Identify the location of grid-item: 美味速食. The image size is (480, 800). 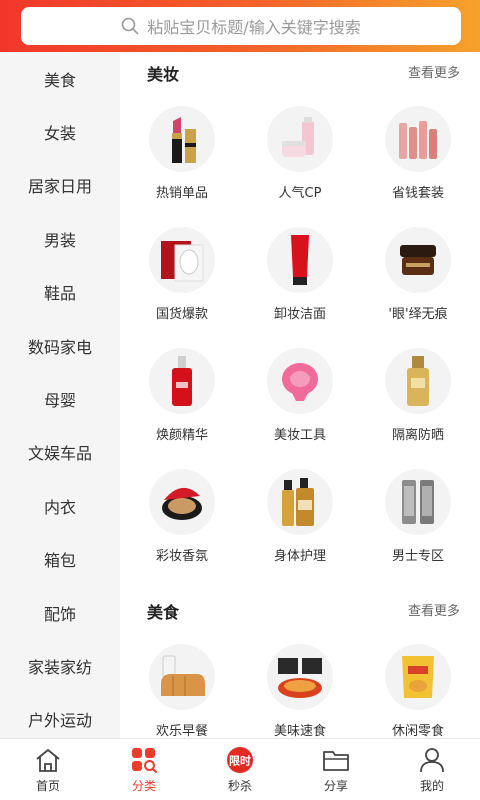
(300, 682).